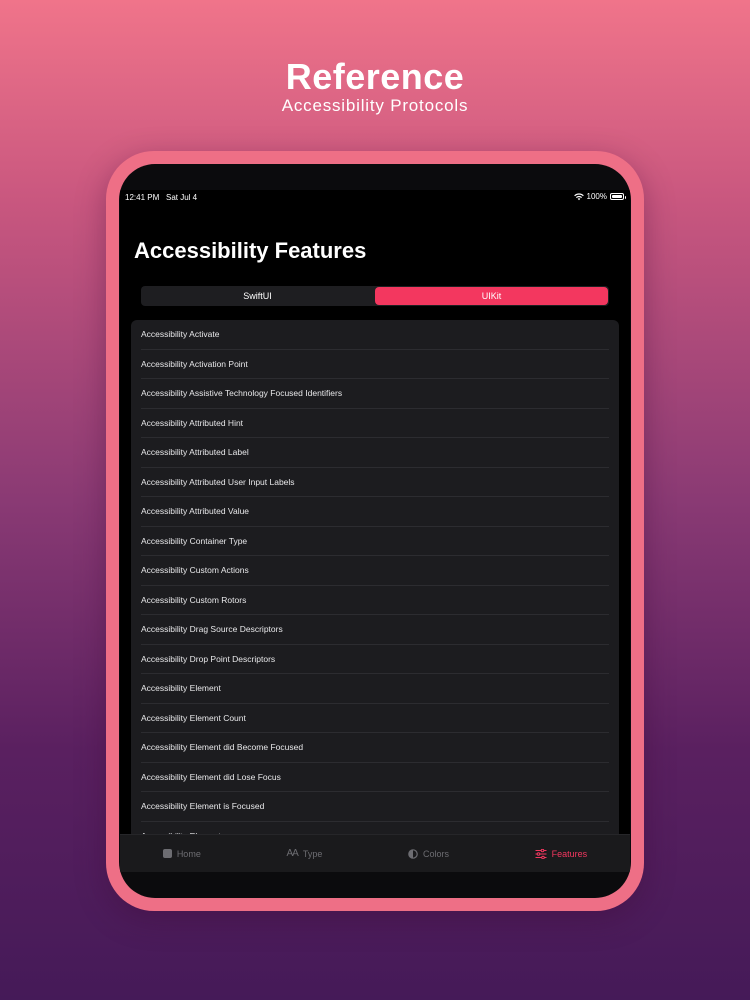 This screenshot has height=1000, width=750. Describe the element at coordinates (491, 296) in the screenshot. I see `segment-uikit: UIKit` at that location.